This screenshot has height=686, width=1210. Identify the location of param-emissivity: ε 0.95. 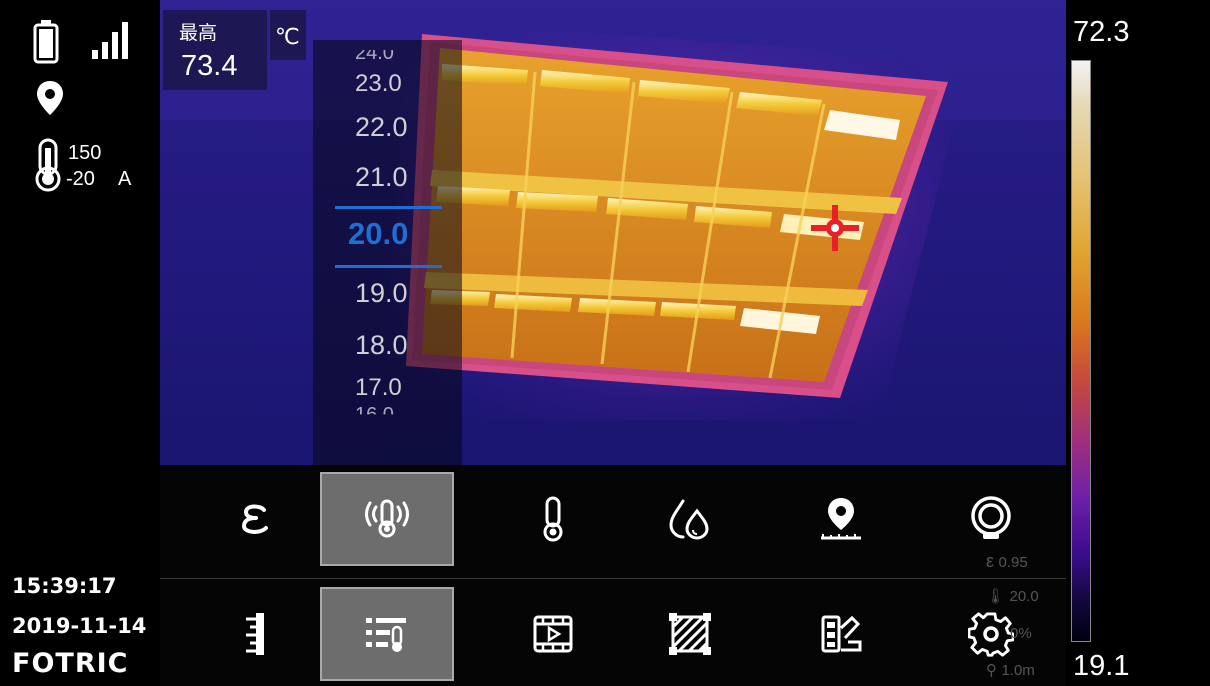
(1026, 561).